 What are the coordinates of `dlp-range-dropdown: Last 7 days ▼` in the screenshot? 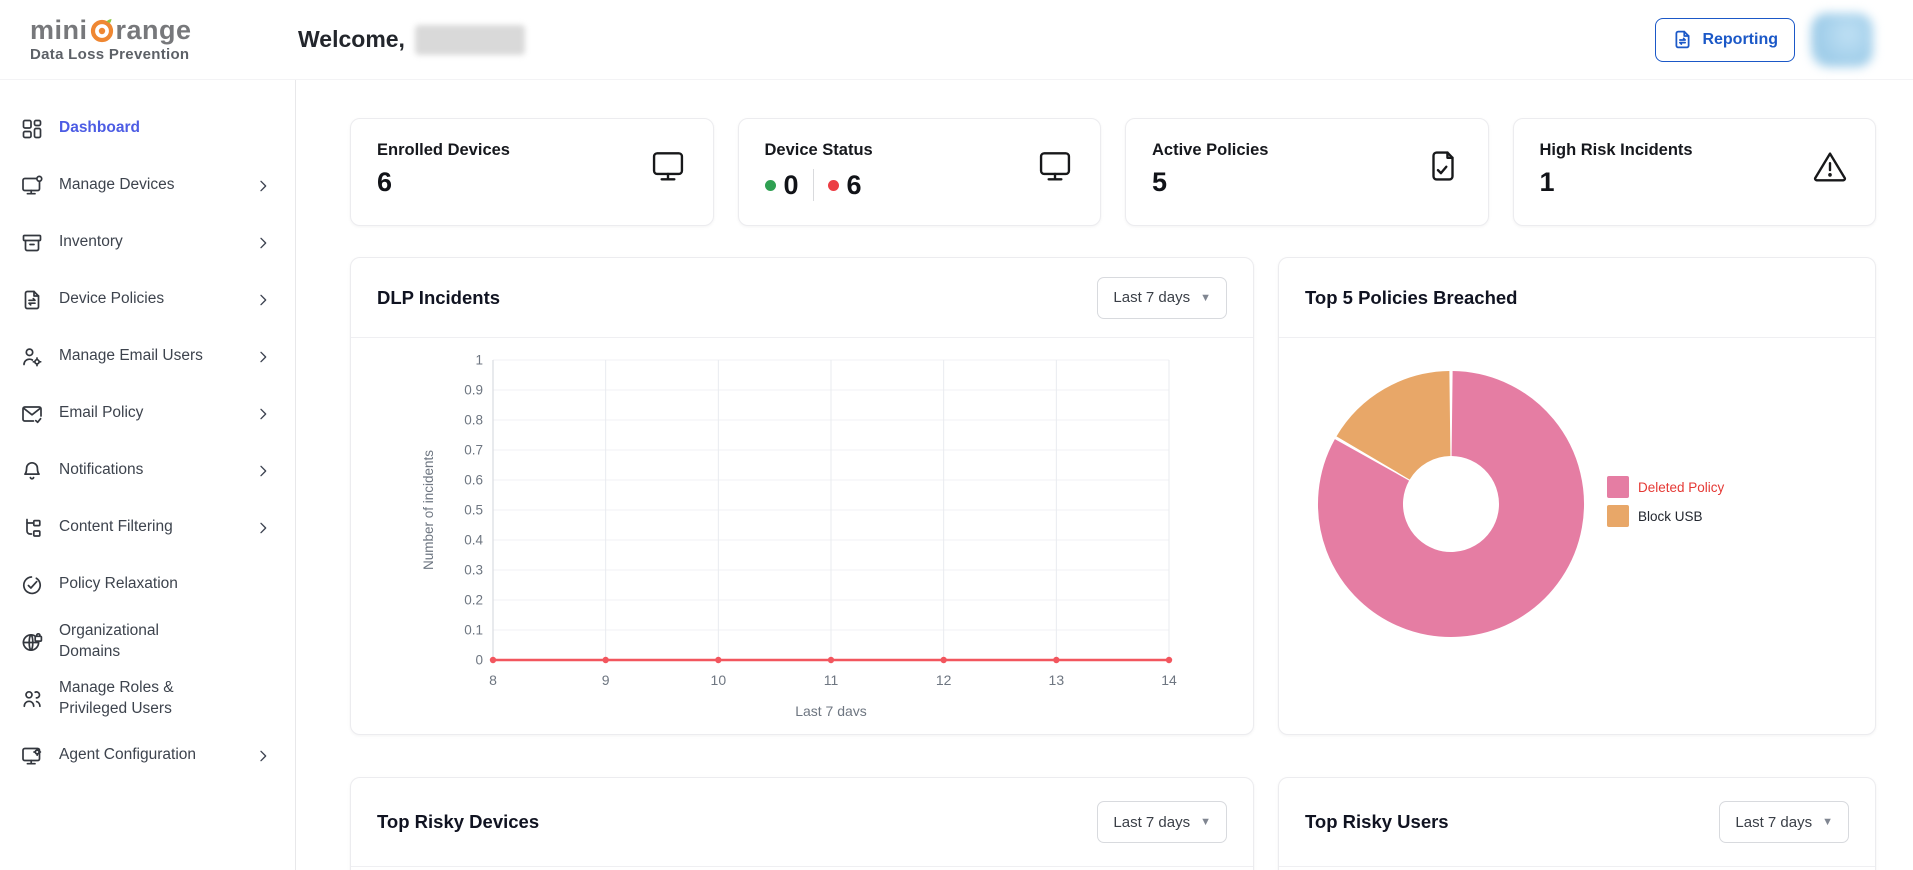 It's located at (1162, 297).